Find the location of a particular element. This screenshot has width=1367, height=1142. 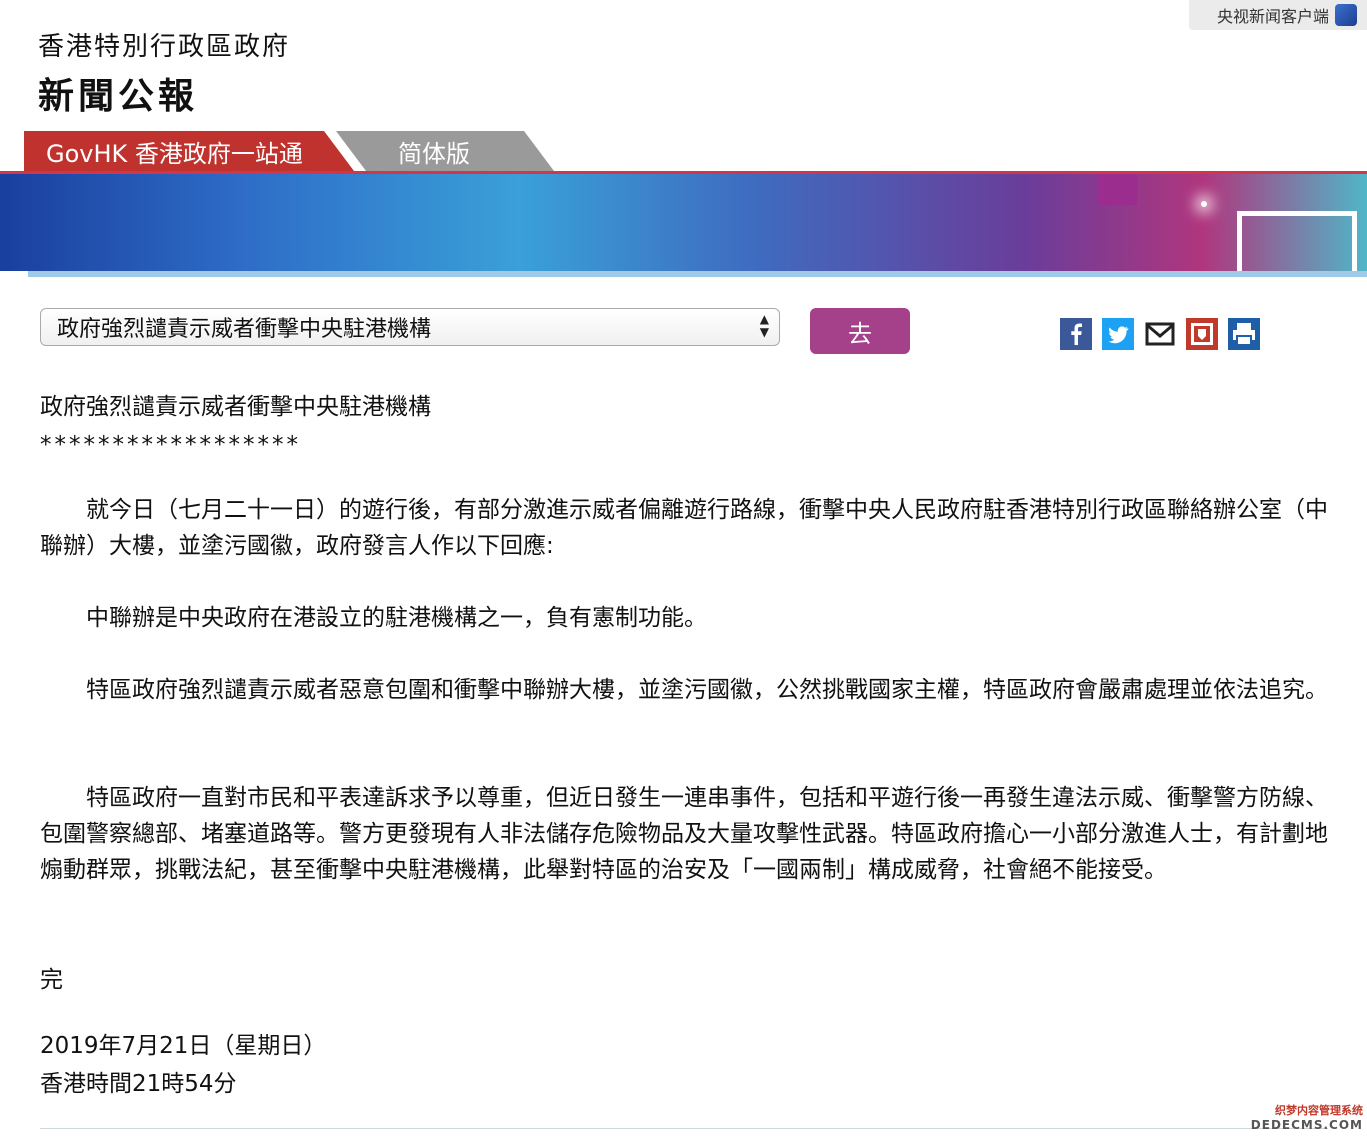

article-paragraph: 中聯辦是中央政府在港設立的駐港機構之一，負有憲制功能。 is located at coordinates (396, 618).